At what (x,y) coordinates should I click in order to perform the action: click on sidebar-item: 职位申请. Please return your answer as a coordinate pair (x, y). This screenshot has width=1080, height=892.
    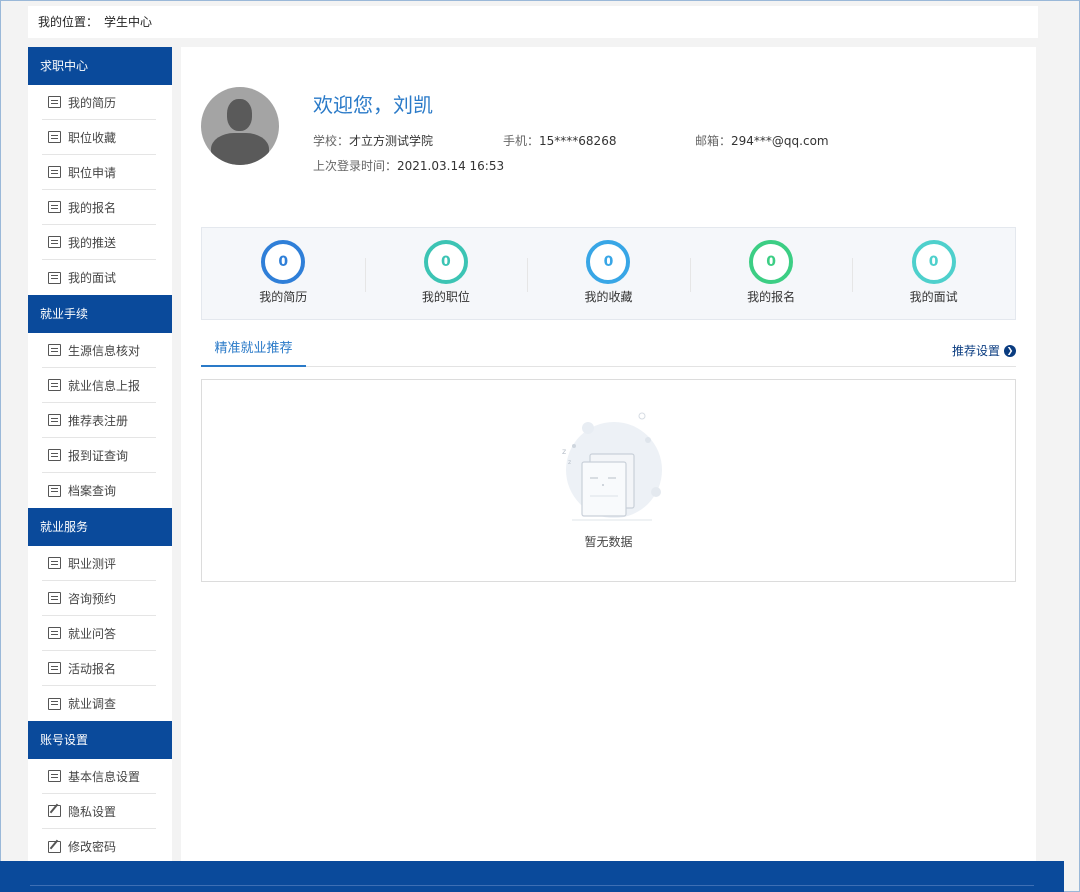
    Looking at the image, I should click on (99, 172).